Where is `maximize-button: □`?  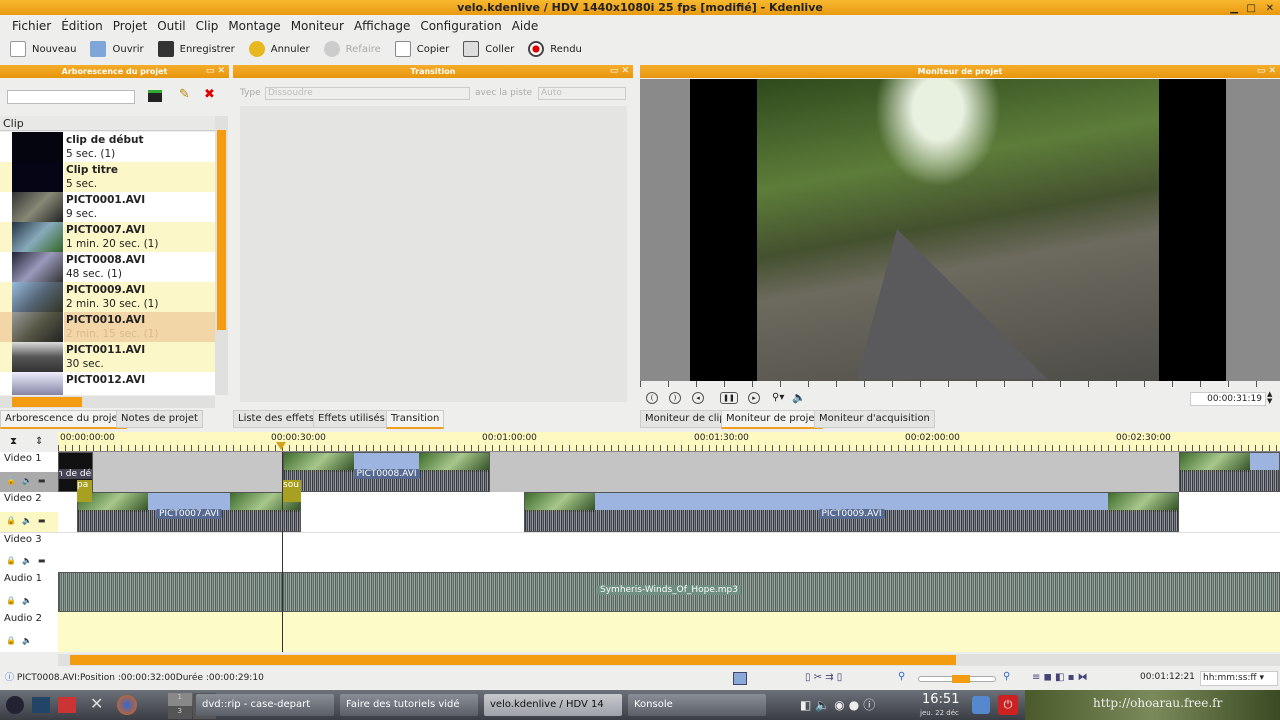
maximize-button: □ is located at coordinates (1251, 8).